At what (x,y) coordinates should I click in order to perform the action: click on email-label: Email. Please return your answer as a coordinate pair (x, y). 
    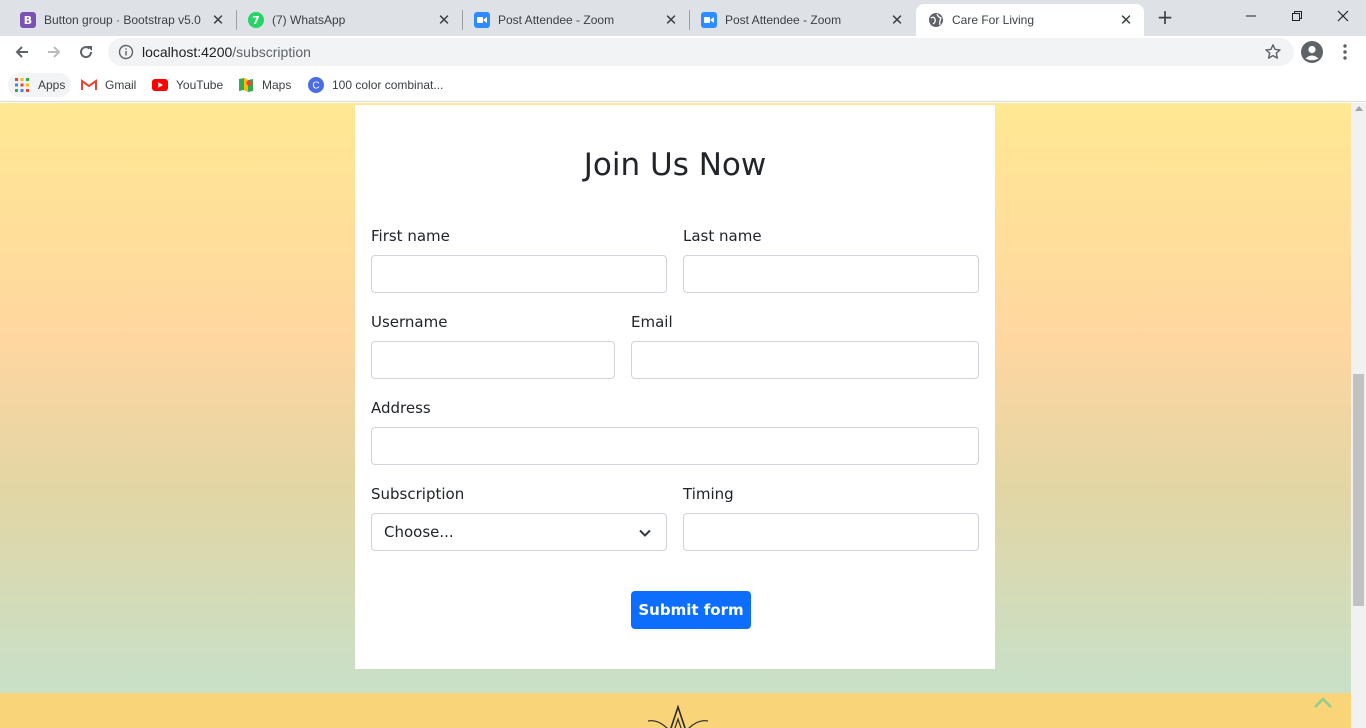
    Looking at the image, I should click on (652, 322).